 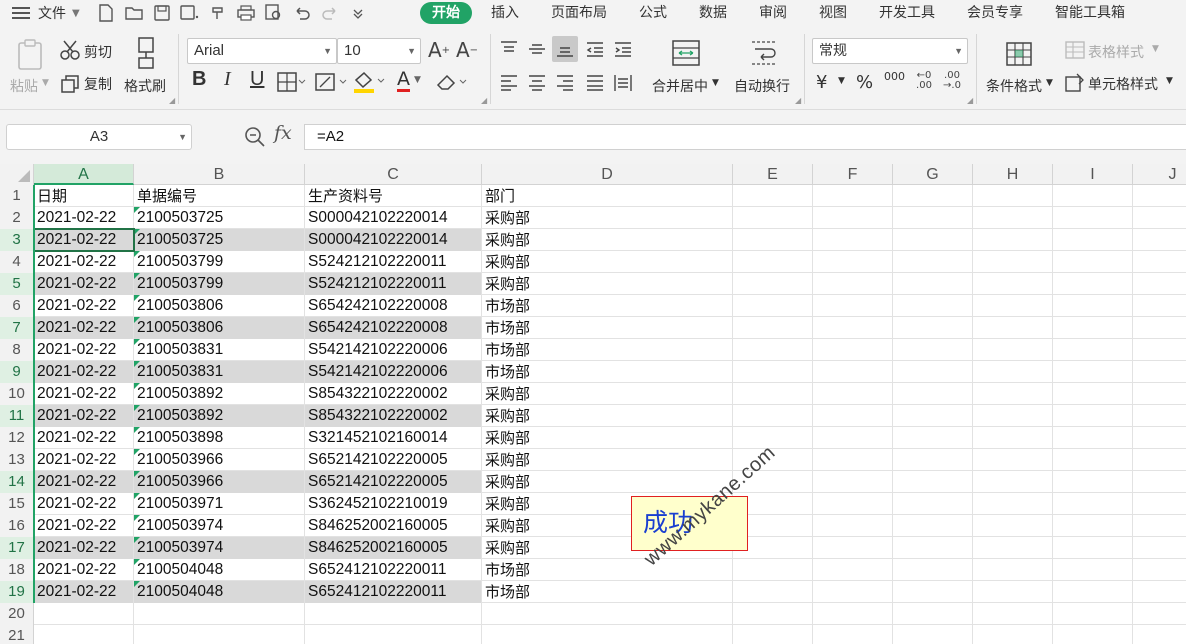 I want to click on clear-format-eraser-icon, so click(x=451, y=82).